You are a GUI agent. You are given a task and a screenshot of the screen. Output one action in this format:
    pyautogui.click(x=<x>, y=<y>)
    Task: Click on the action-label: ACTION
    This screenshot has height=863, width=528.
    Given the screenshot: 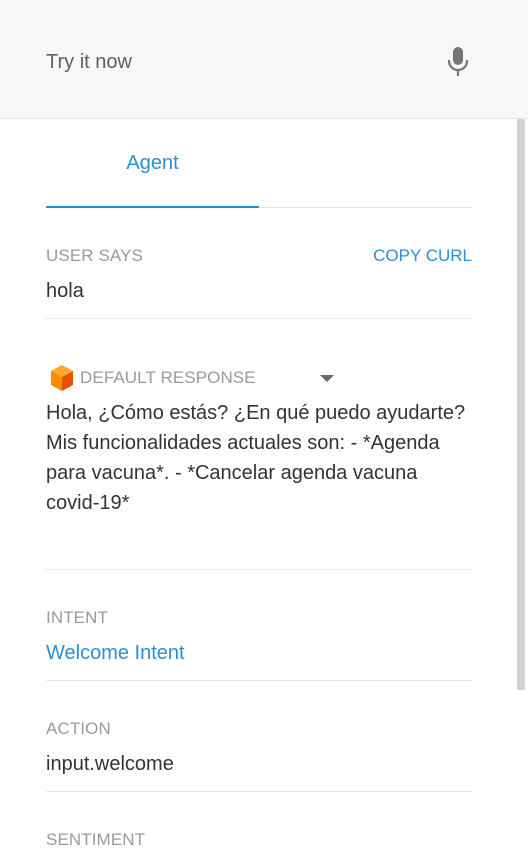 What is the action you would take?
    pyautogui.click(x=78, y=728)
    